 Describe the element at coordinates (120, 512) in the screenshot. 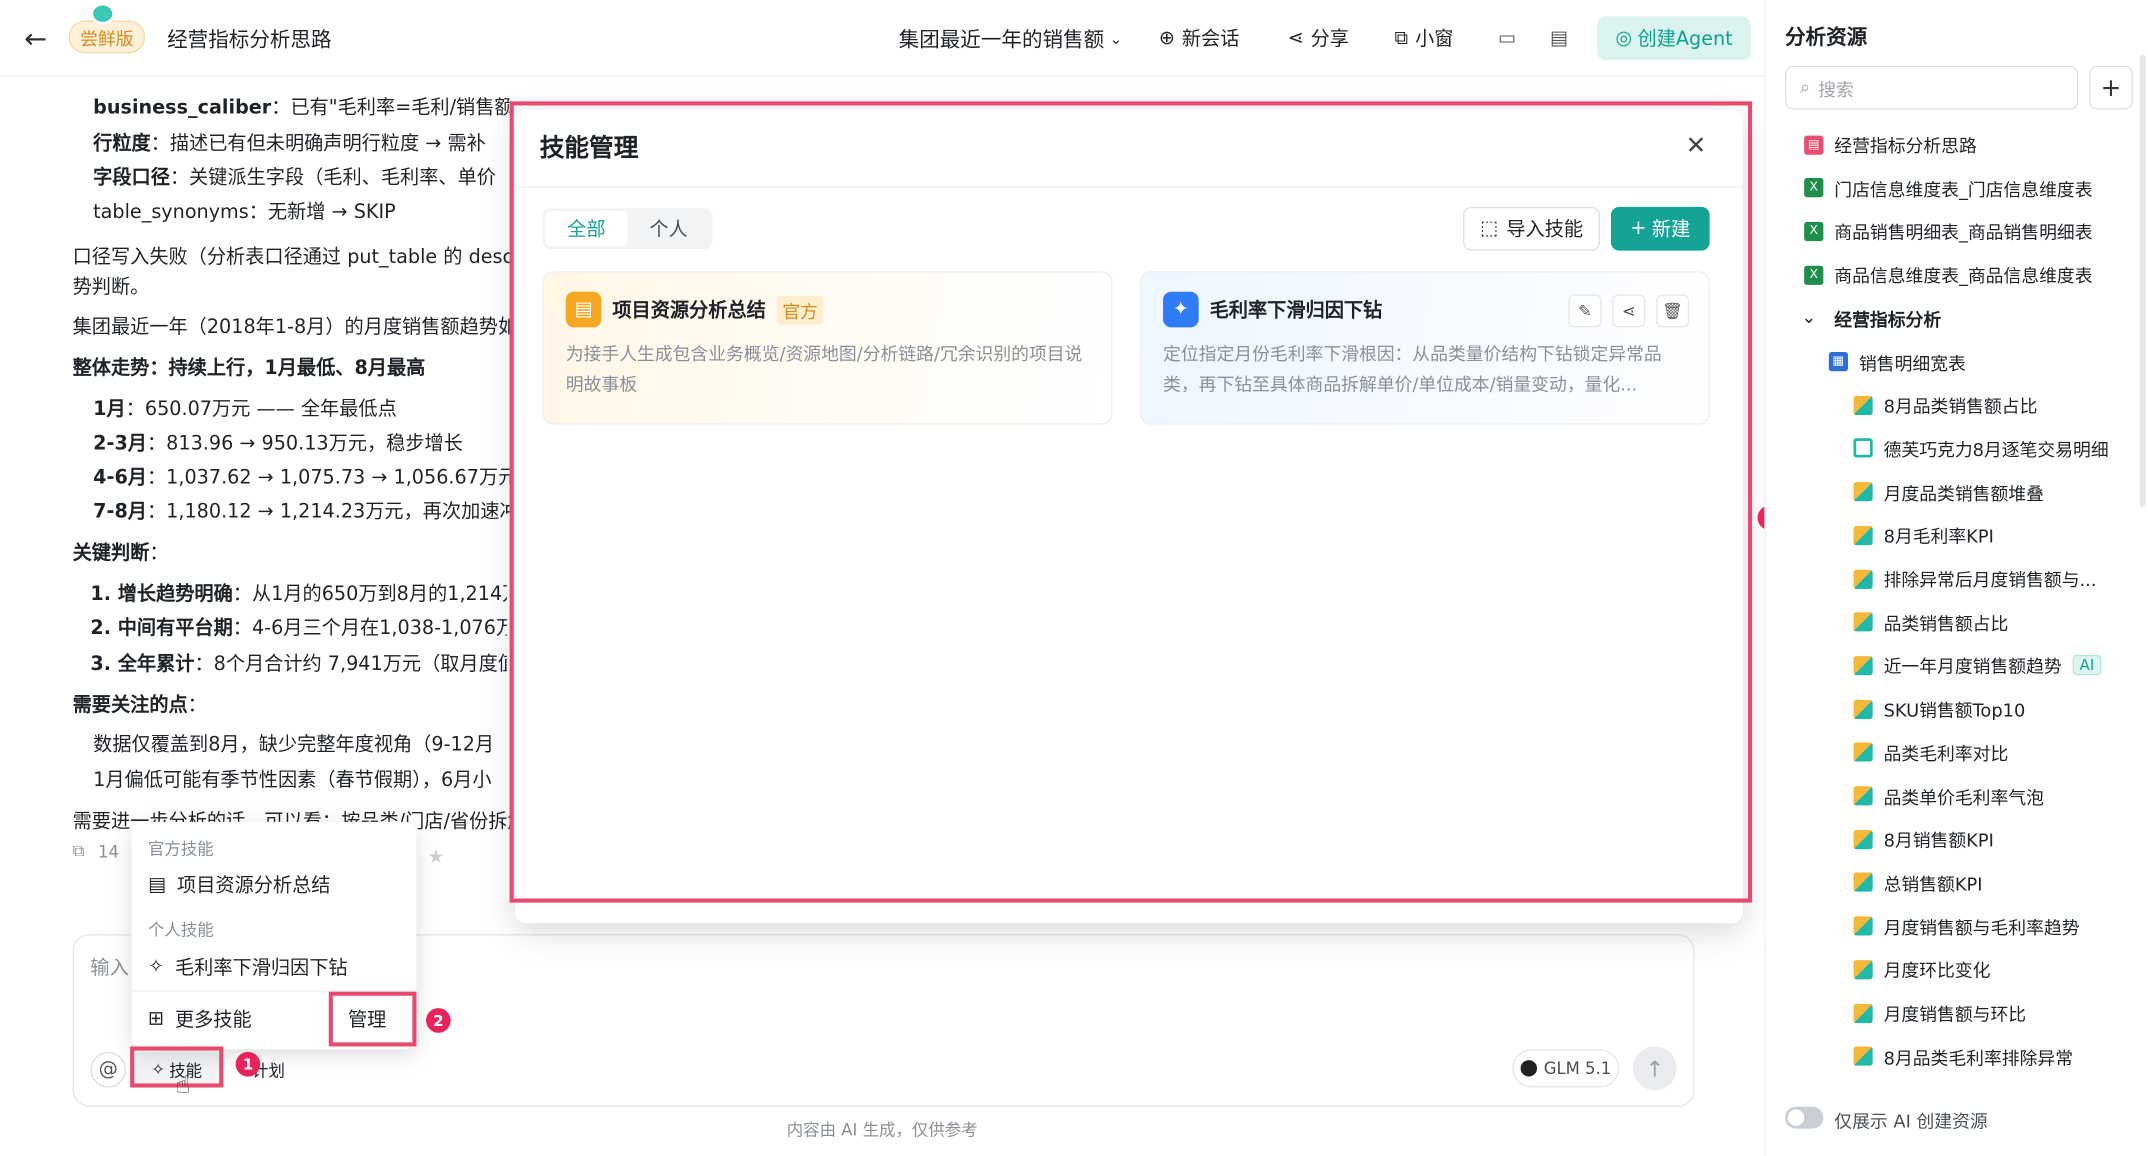

I see `bold-text: 7-8月` at that location.